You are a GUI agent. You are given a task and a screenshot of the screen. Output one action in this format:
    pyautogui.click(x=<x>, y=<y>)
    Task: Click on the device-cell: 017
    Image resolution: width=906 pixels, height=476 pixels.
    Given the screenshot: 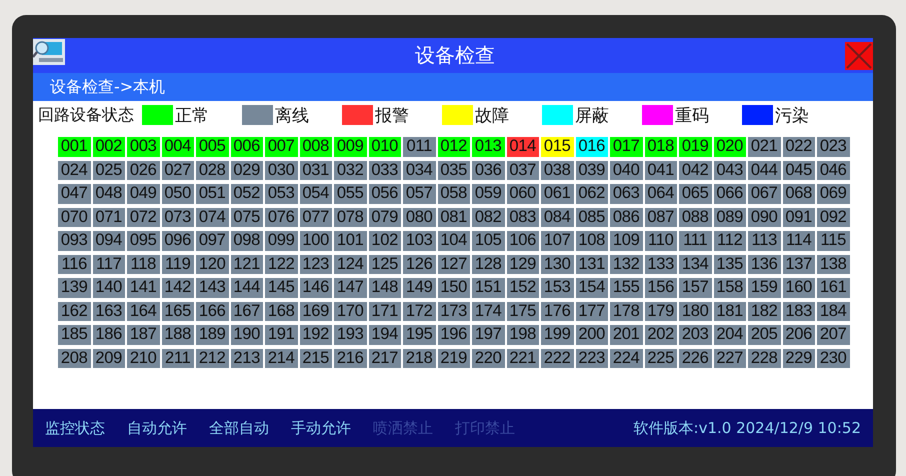 What is the action you would take?
    pyautogui.click(x=626, y=146)
    